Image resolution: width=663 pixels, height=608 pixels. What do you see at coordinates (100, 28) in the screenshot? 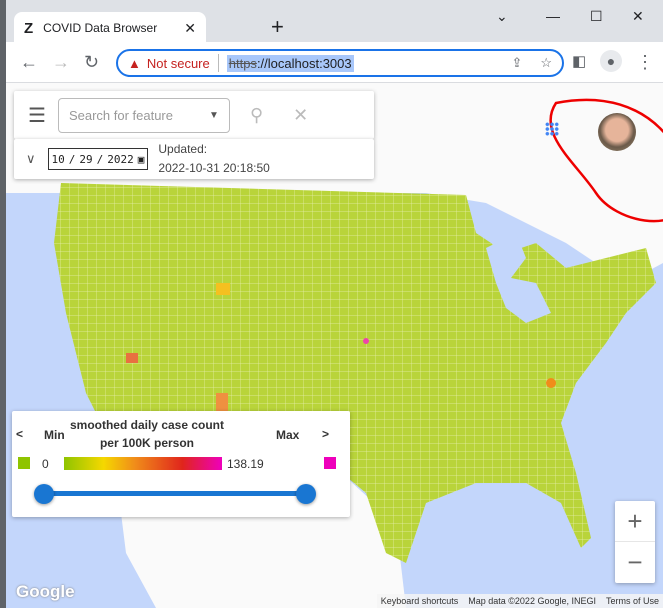
I see `tab-title: COVID Data Browser` at bounding box center [100, 28].